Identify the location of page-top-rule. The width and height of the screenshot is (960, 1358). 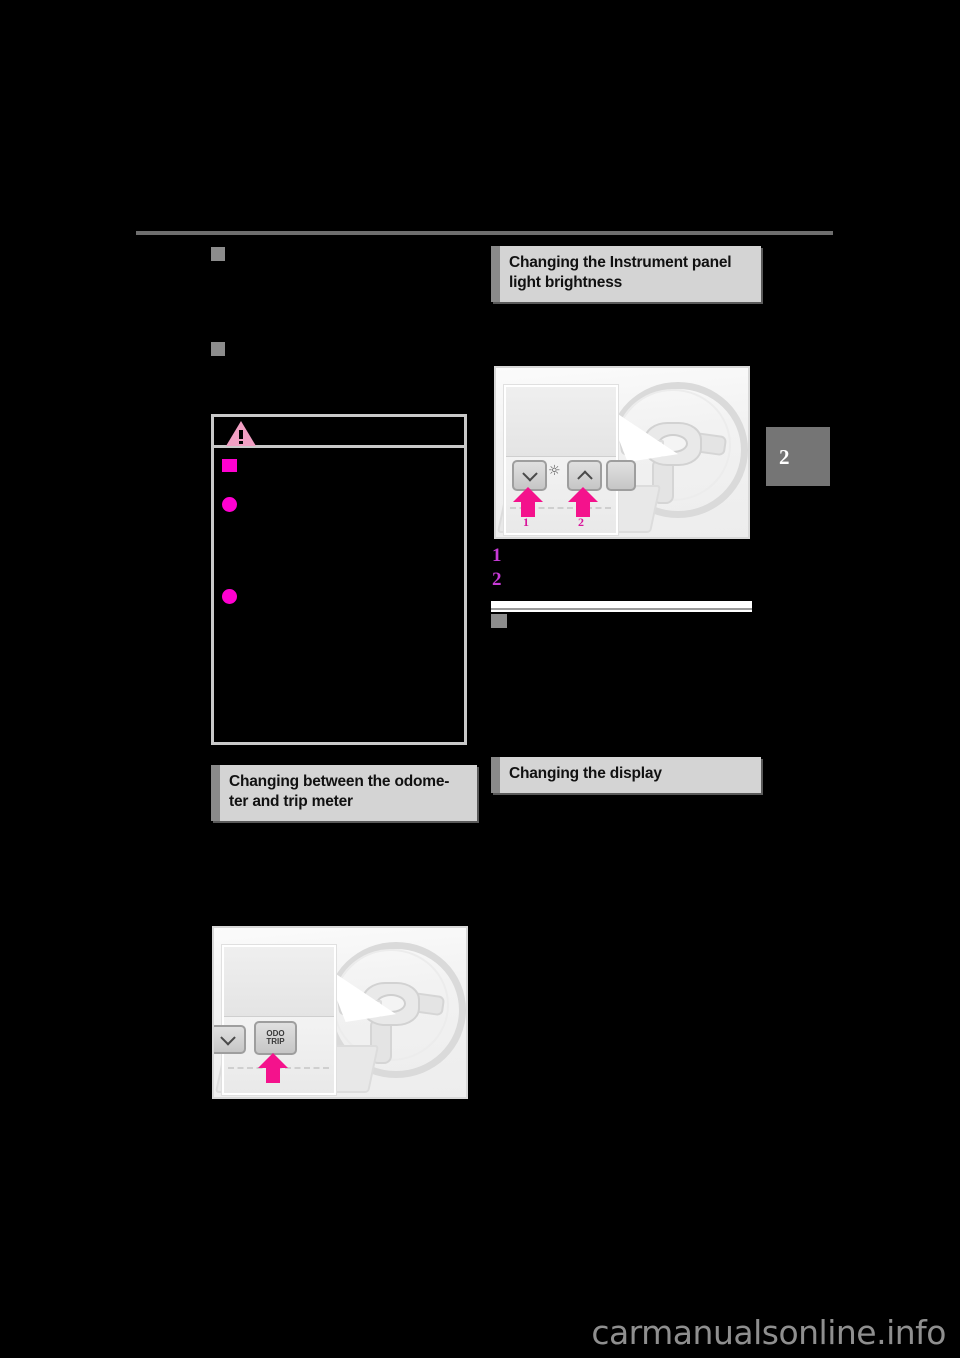
(484, 233).